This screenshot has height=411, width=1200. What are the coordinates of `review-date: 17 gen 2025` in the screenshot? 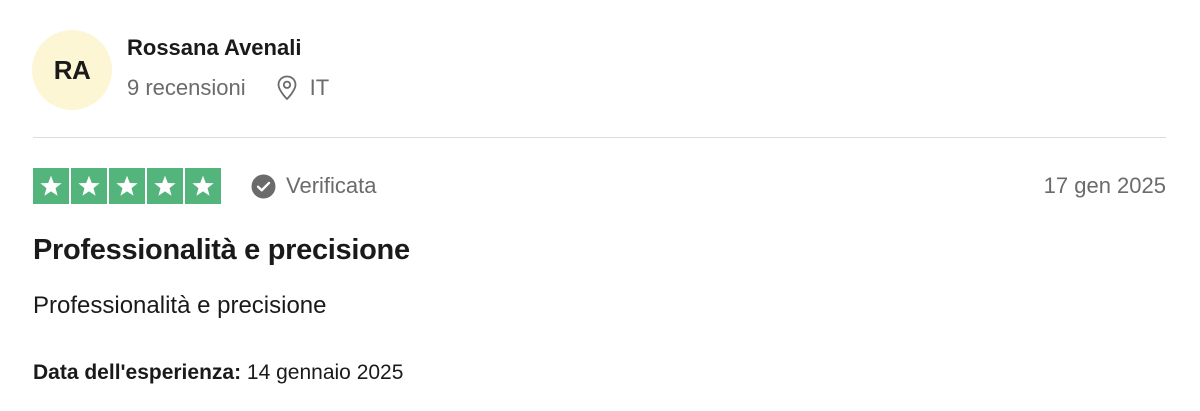 It's located at (1104, 185).